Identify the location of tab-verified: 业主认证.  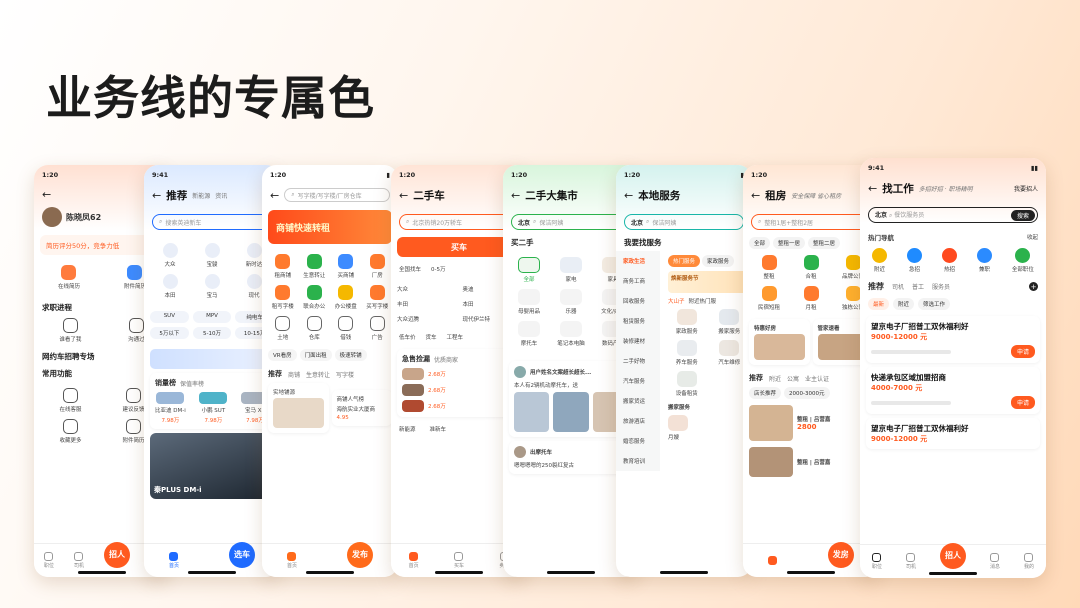
(817, 378).